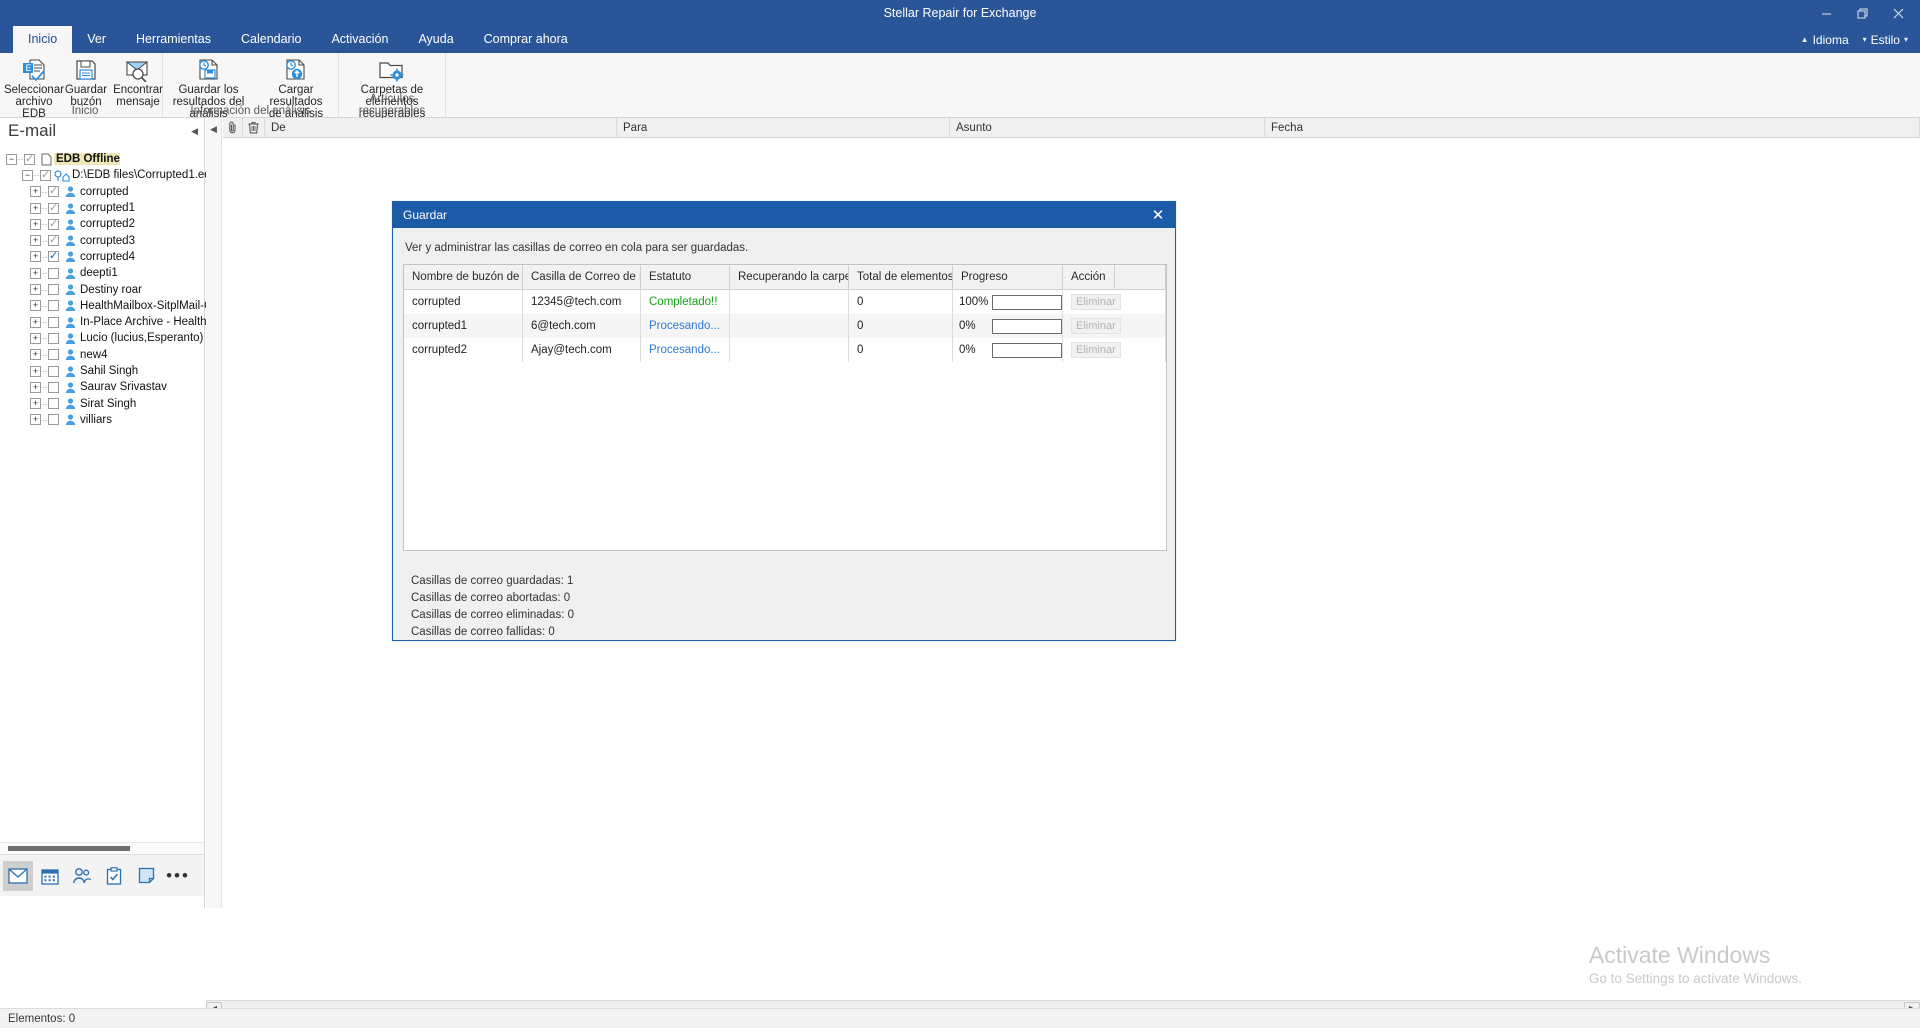  I want to click on mail-icon, so click(18, 875).